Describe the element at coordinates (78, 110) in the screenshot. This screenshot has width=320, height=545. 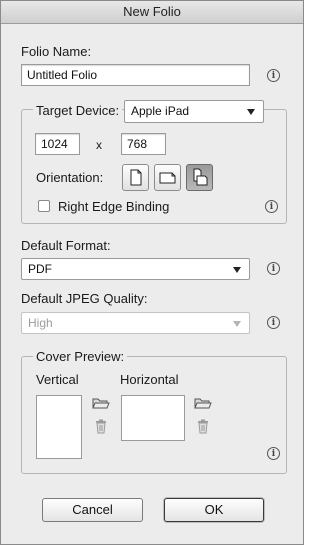
I see `target-device-label: Target Device:` at that location.